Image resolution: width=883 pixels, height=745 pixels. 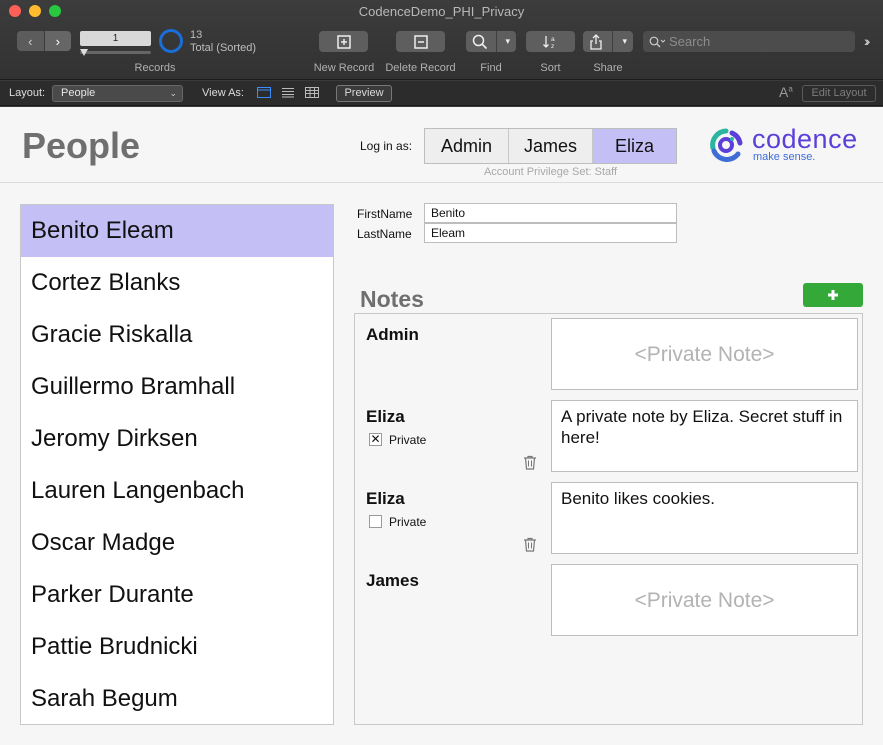 I want to click on codence-logo-tagline: make sense., so click(x=784, y=157).